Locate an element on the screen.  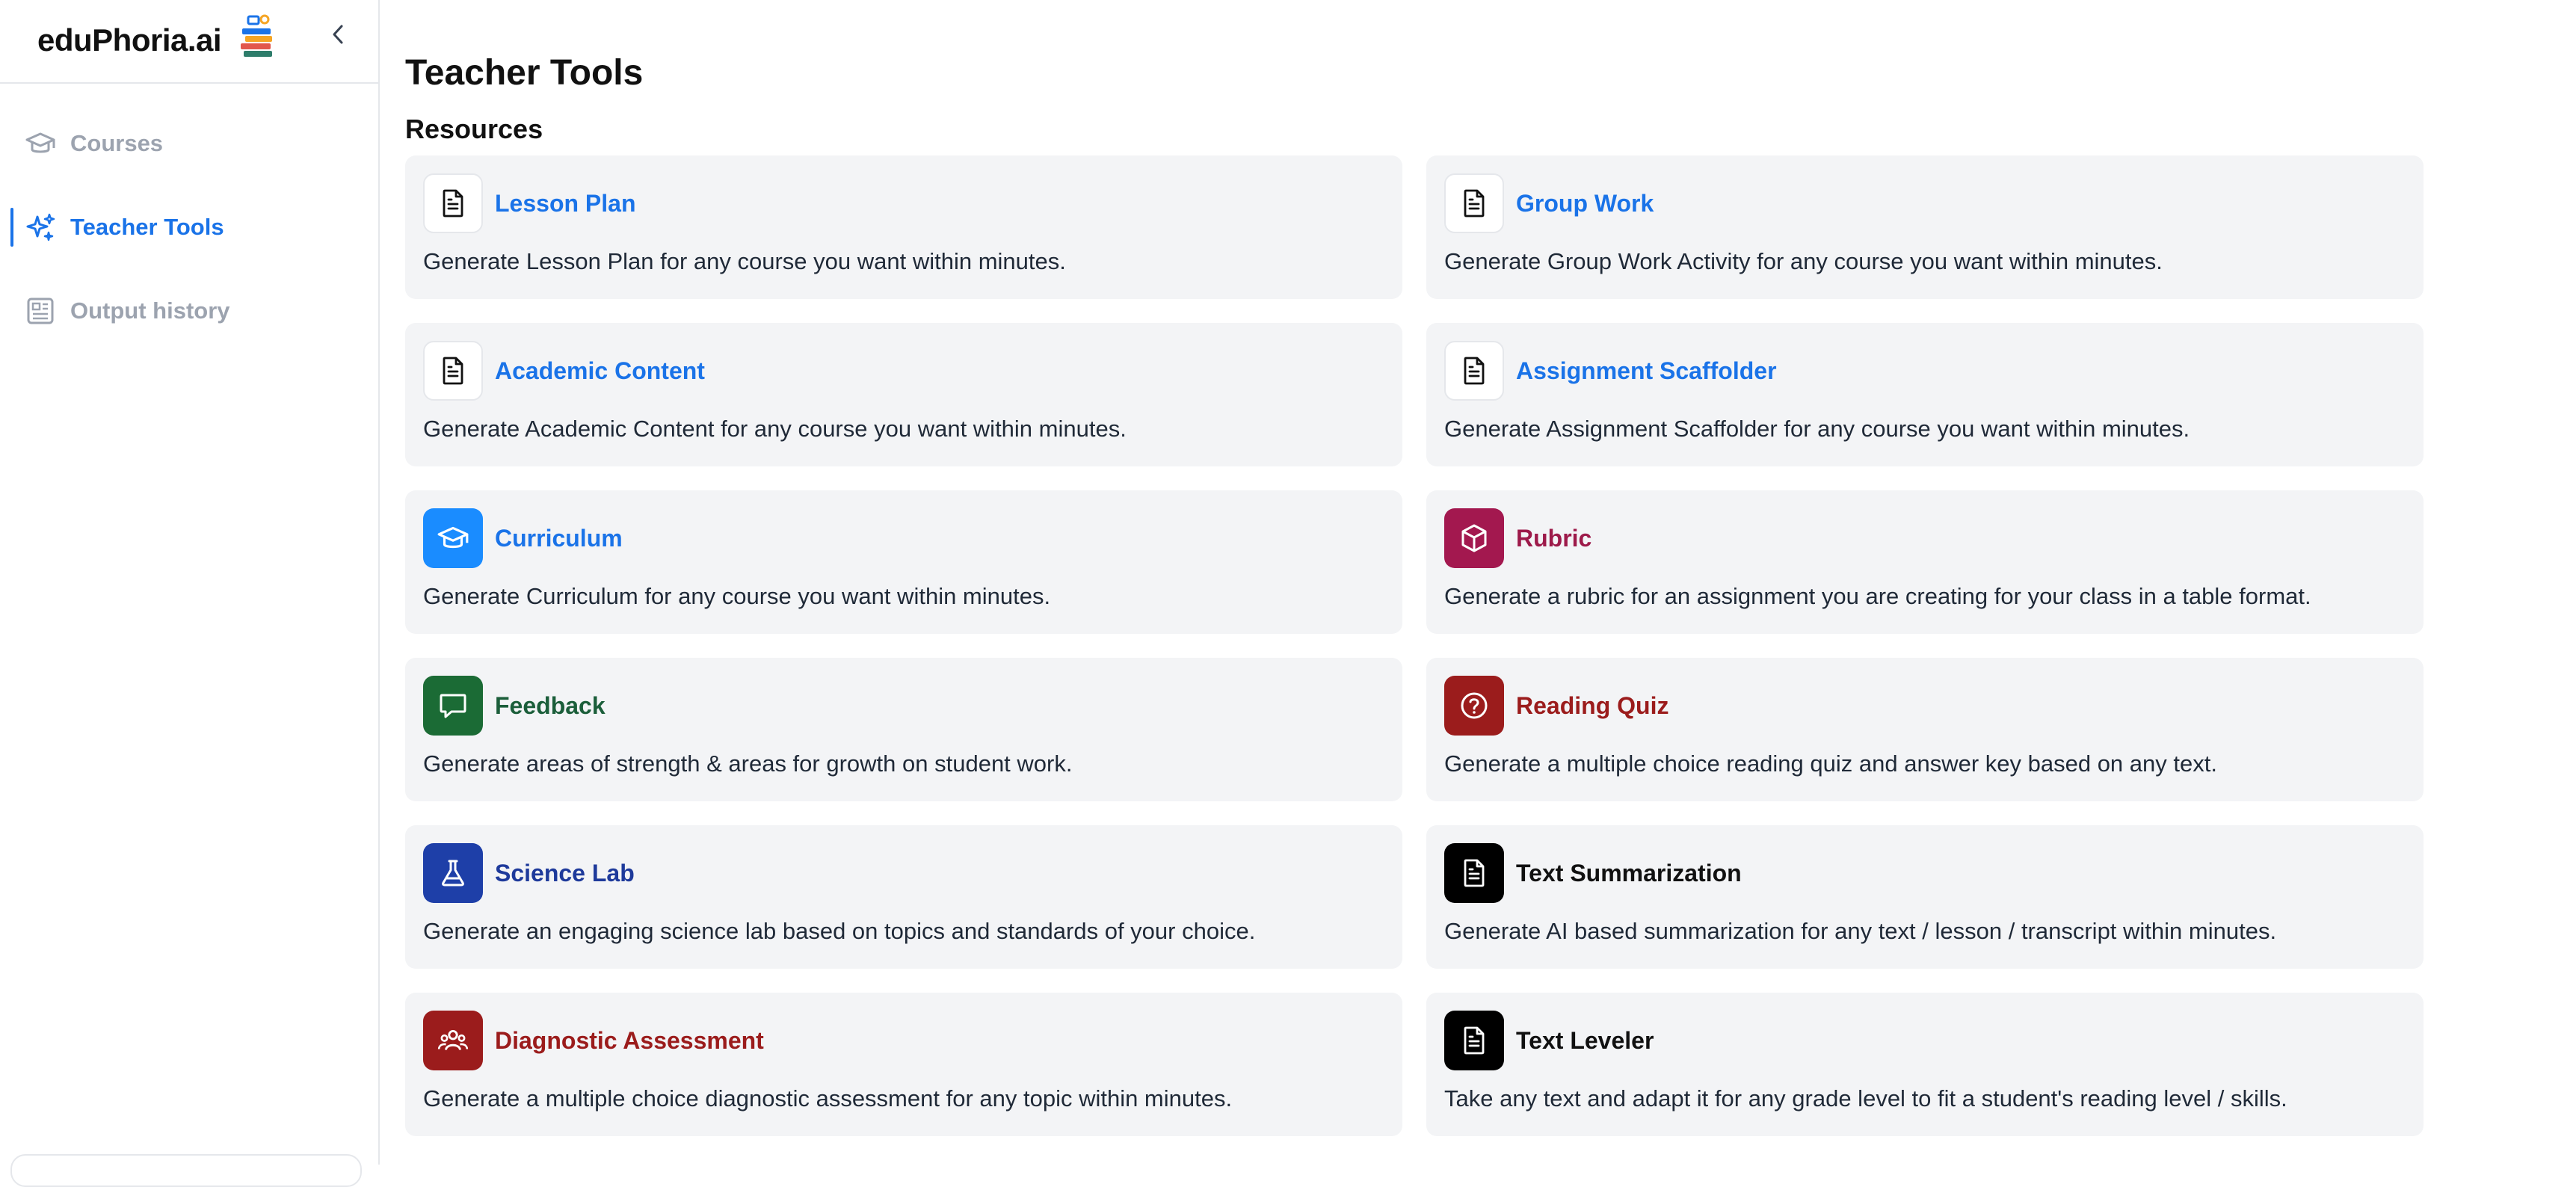
sidebar-item-label: Teacher Tools is located at coordinates (147, 227).